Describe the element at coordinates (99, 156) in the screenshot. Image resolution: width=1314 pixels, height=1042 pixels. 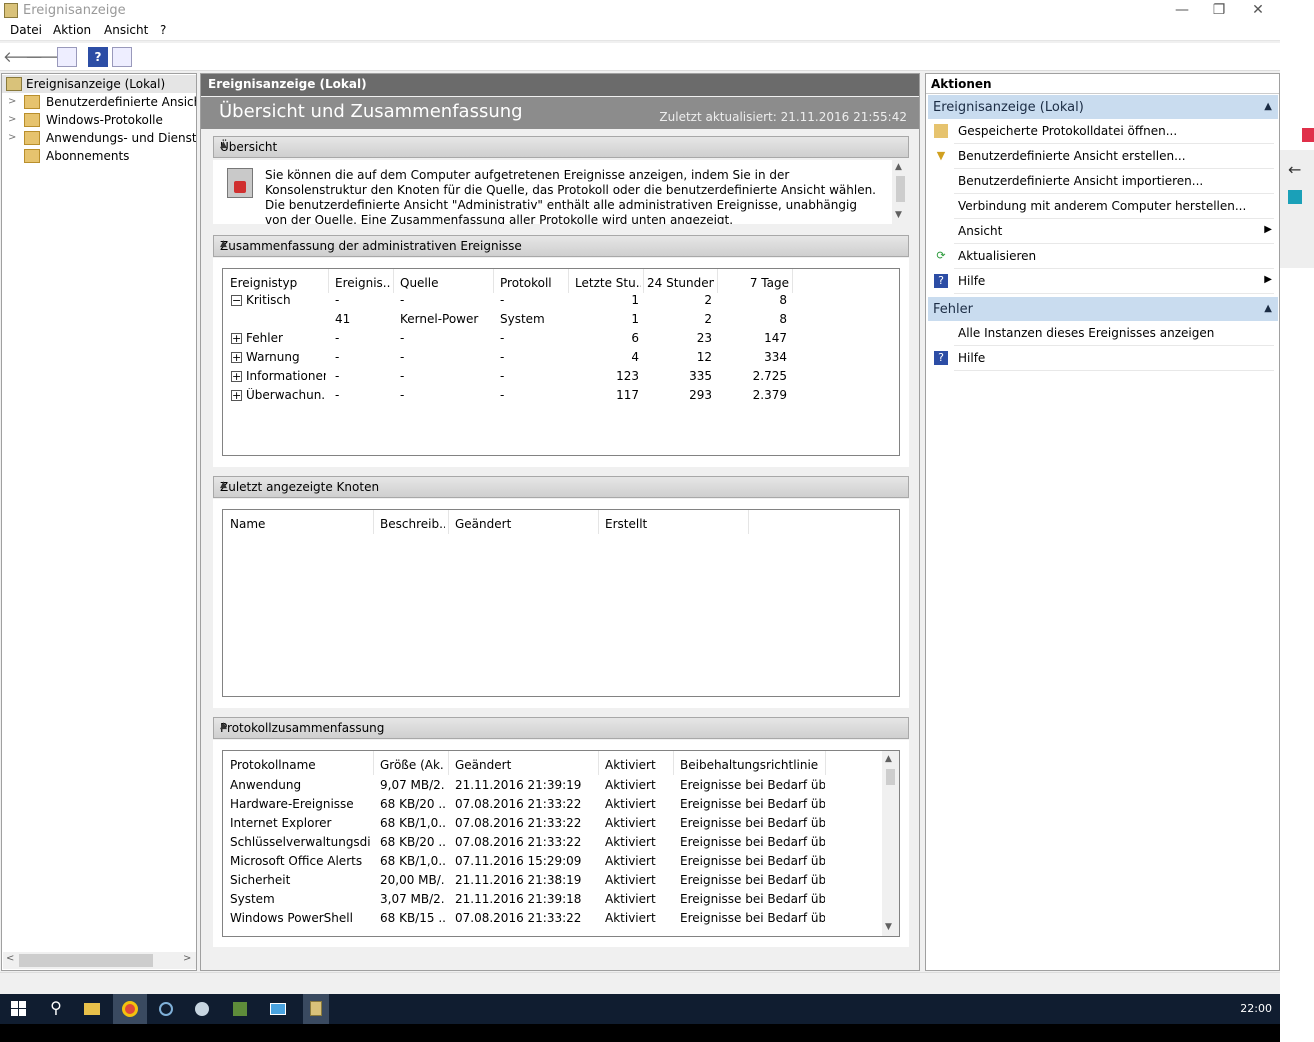
I see `tree-node-subscriptions: Abonnements` at that location.